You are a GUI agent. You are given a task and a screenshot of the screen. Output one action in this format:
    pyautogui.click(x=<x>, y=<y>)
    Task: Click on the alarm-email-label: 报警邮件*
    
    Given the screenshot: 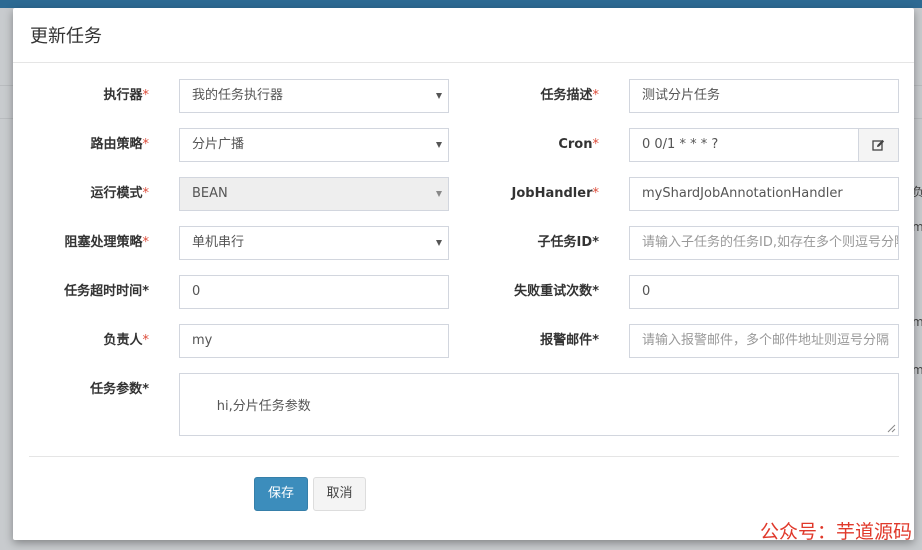 What is the action you would take?
    pyautogui.click(x=569, y=340)
    